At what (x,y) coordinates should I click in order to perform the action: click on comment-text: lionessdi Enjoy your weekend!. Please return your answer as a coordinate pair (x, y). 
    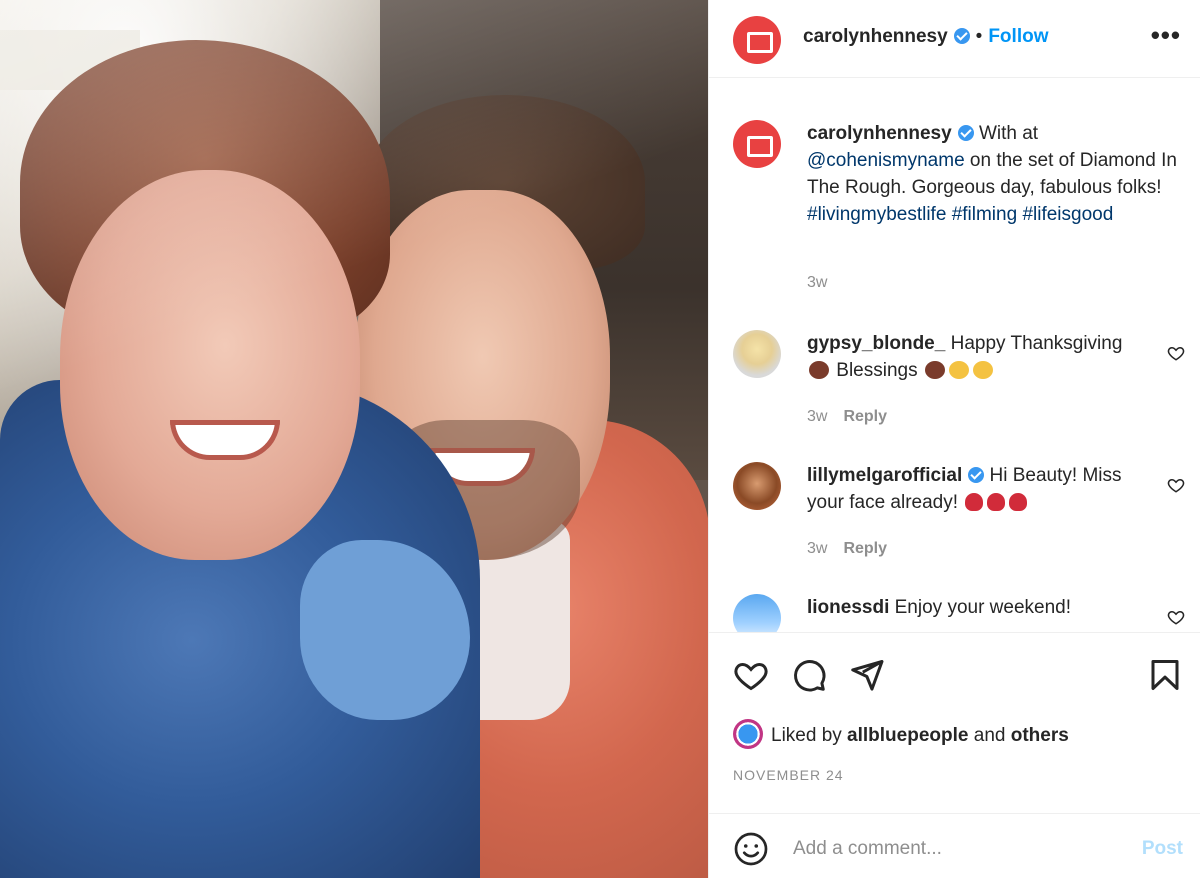
    Looking at the image, I should click on (977, 607).